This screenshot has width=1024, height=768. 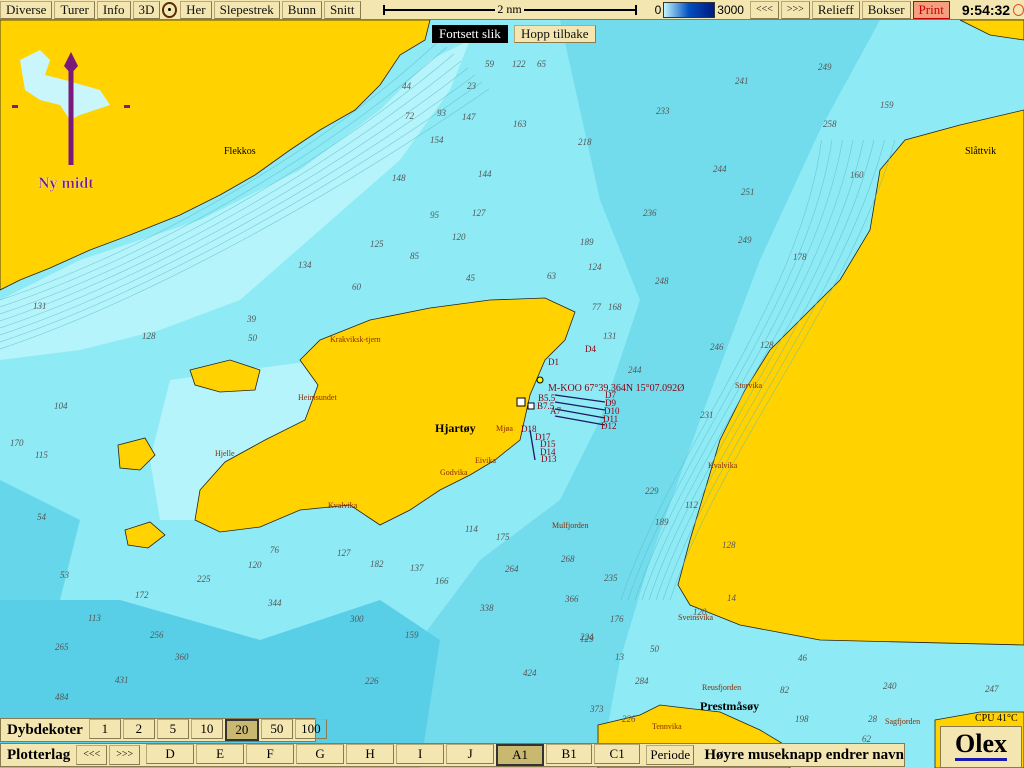 I want to click on depth-contour-100-button: 100, so click(x=310, y=729).